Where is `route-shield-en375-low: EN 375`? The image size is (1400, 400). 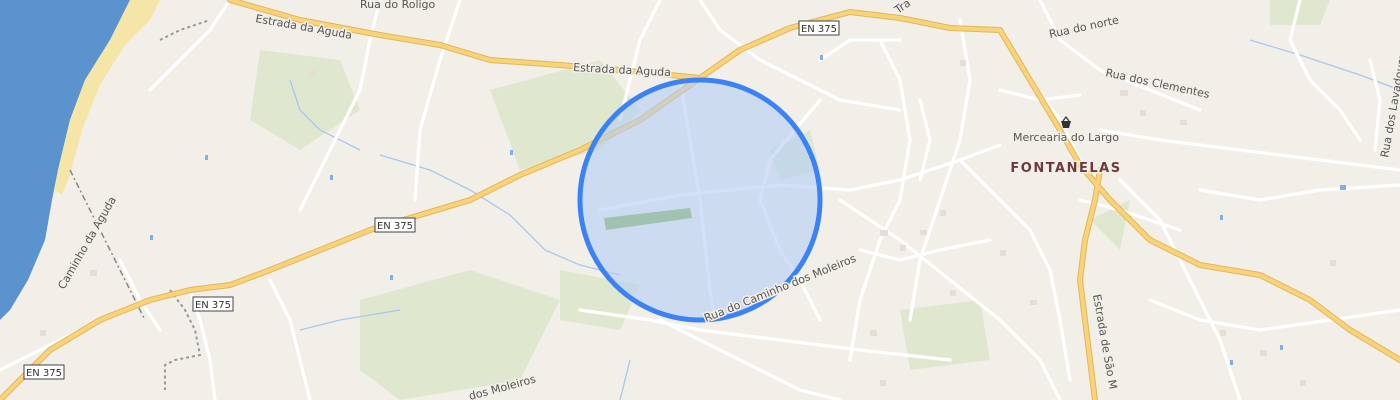 route-shield-en375-low: EN 375 is located at coordinates (213, 304).